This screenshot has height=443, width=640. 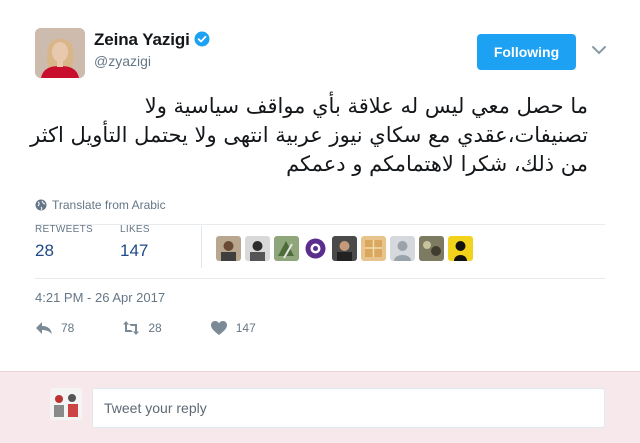 What do you see at coordinates (202, 39) in the screenshot?
I see `verified-badge-icon` at bounding box center [202, 39].